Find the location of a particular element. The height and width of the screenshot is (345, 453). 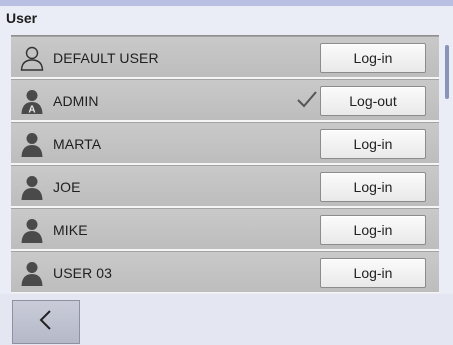

scrollbar is located at coordinates (447, 164).